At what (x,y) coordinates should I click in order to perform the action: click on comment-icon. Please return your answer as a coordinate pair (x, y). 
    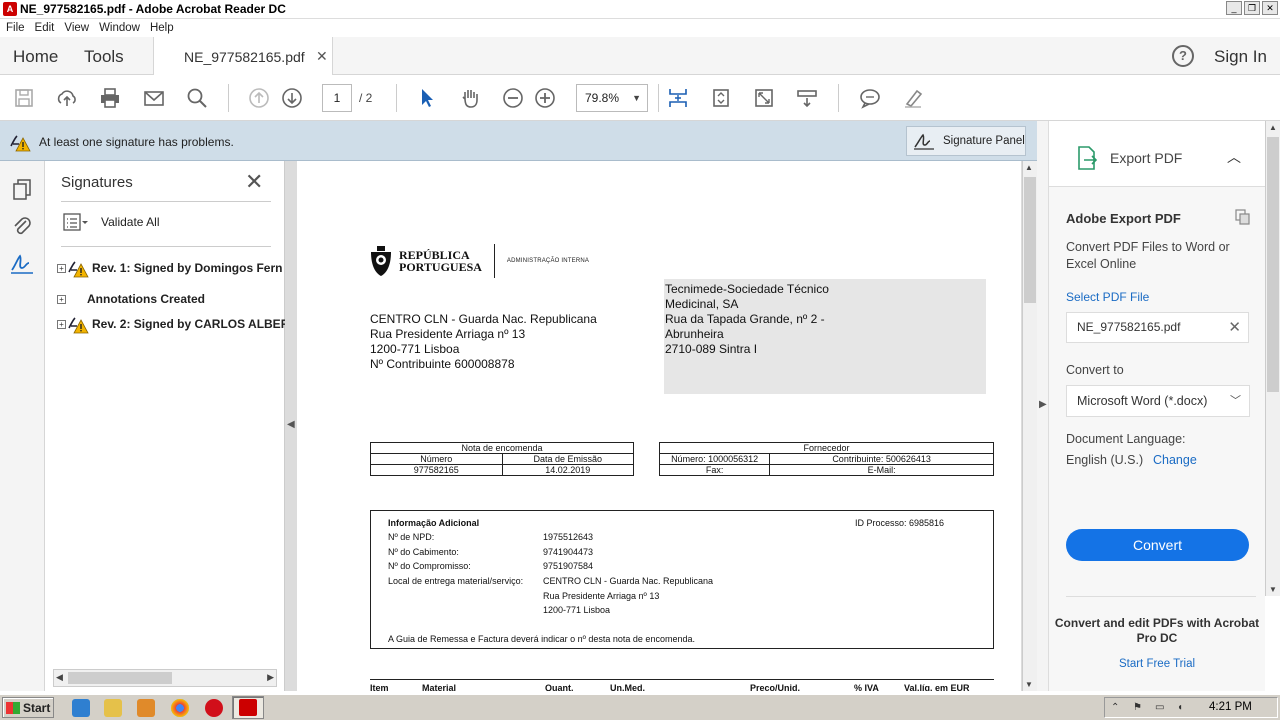
    Looking at the image, I should click on (870, 98).